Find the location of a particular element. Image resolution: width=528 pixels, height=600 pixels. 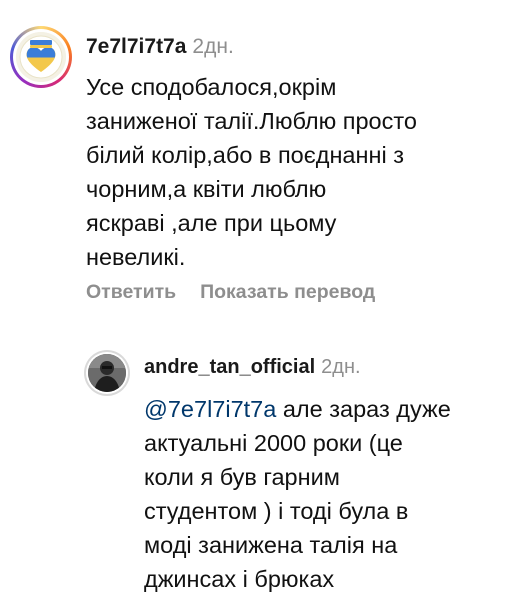

commenter-avatar is located at coordinates (41, 57).